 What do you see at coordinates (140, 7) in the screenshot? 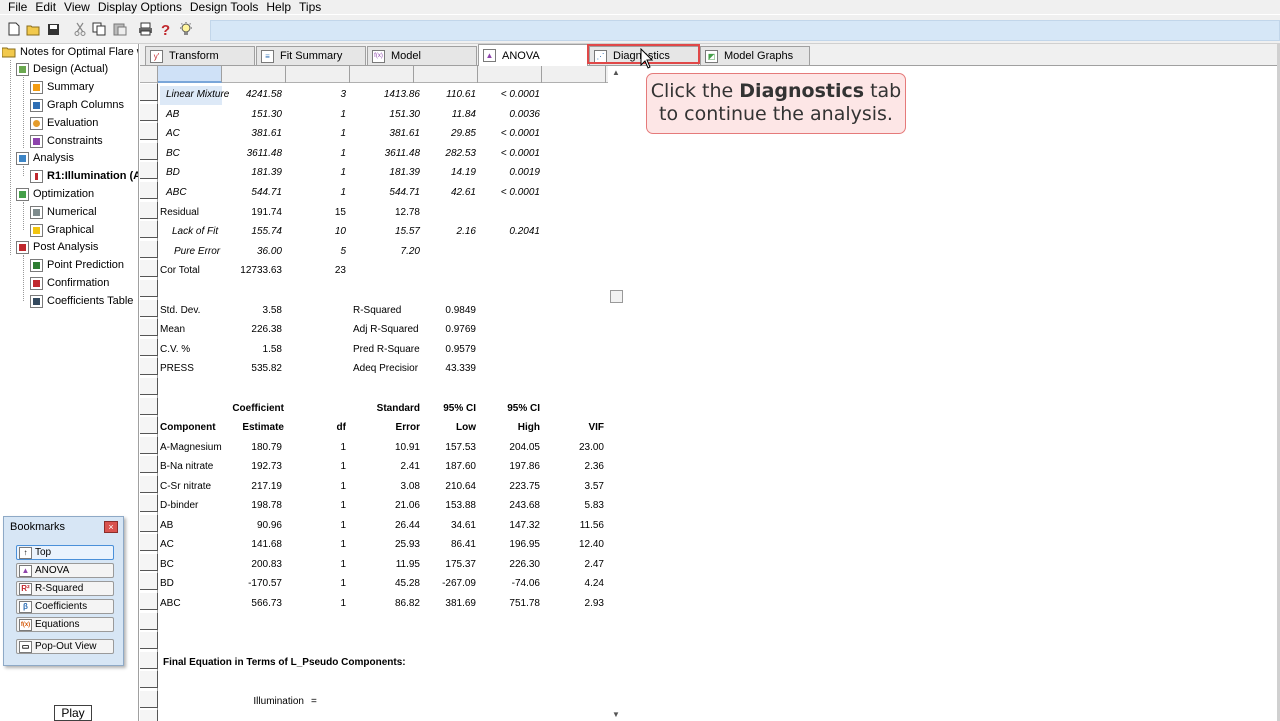
I see `menu-display-options: Display Options` at bounding box center [140, 7].